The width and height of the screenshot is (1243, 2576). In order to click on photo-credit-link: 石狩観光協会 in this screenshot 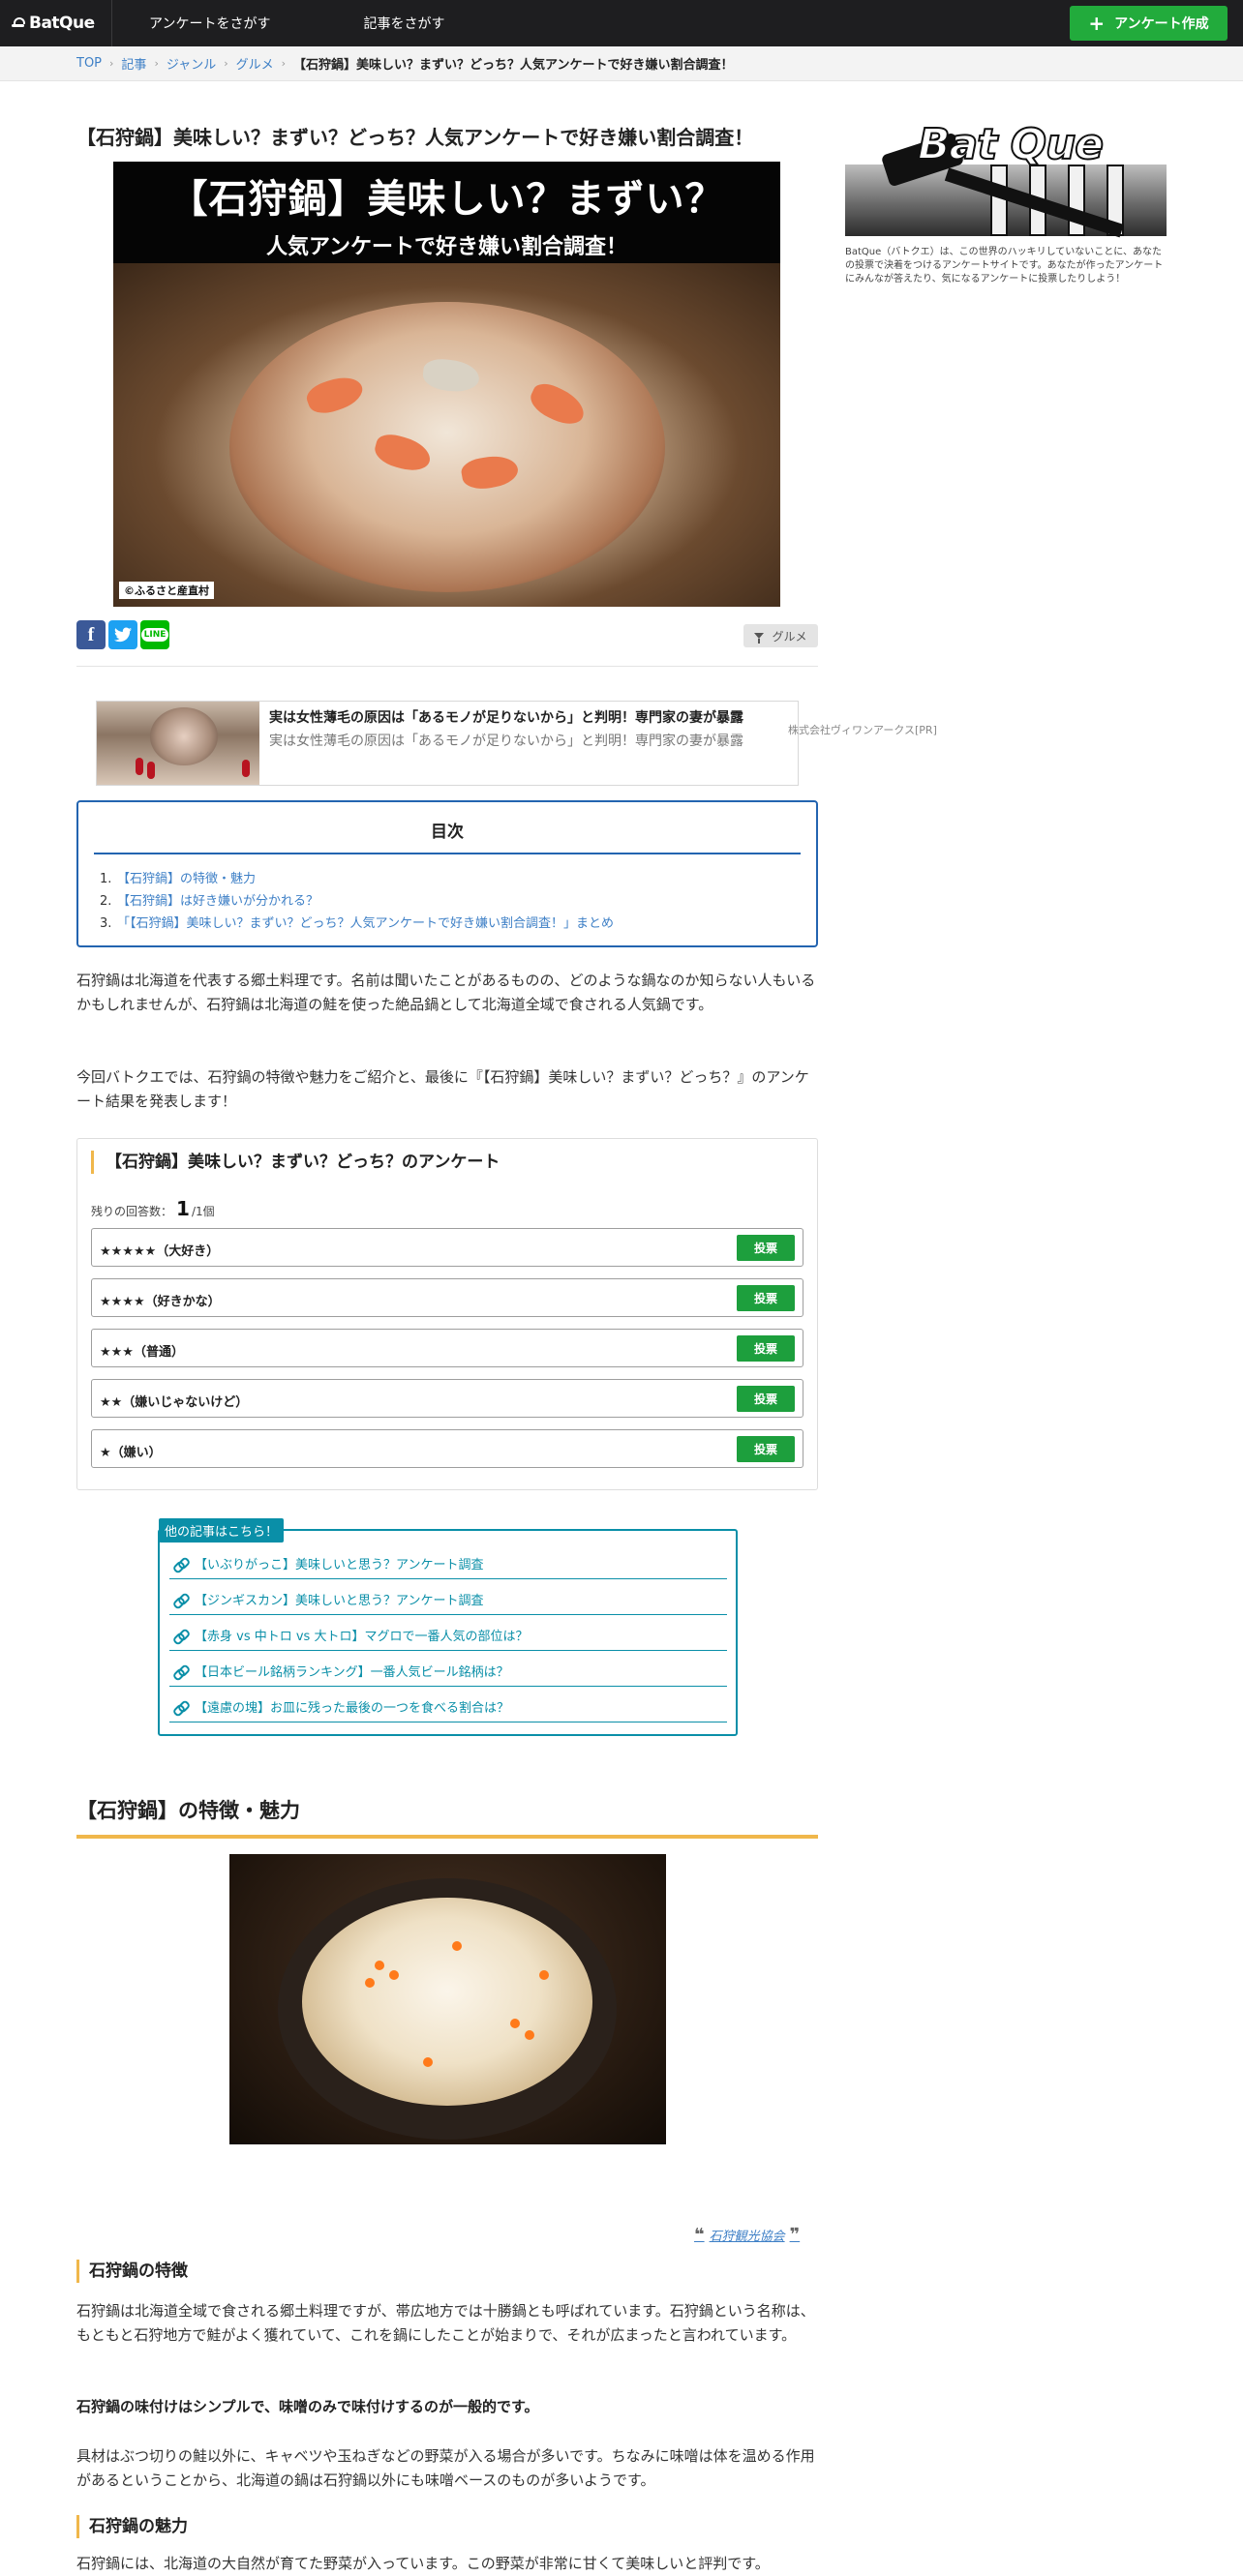, I will do `click(747, 2235)`.